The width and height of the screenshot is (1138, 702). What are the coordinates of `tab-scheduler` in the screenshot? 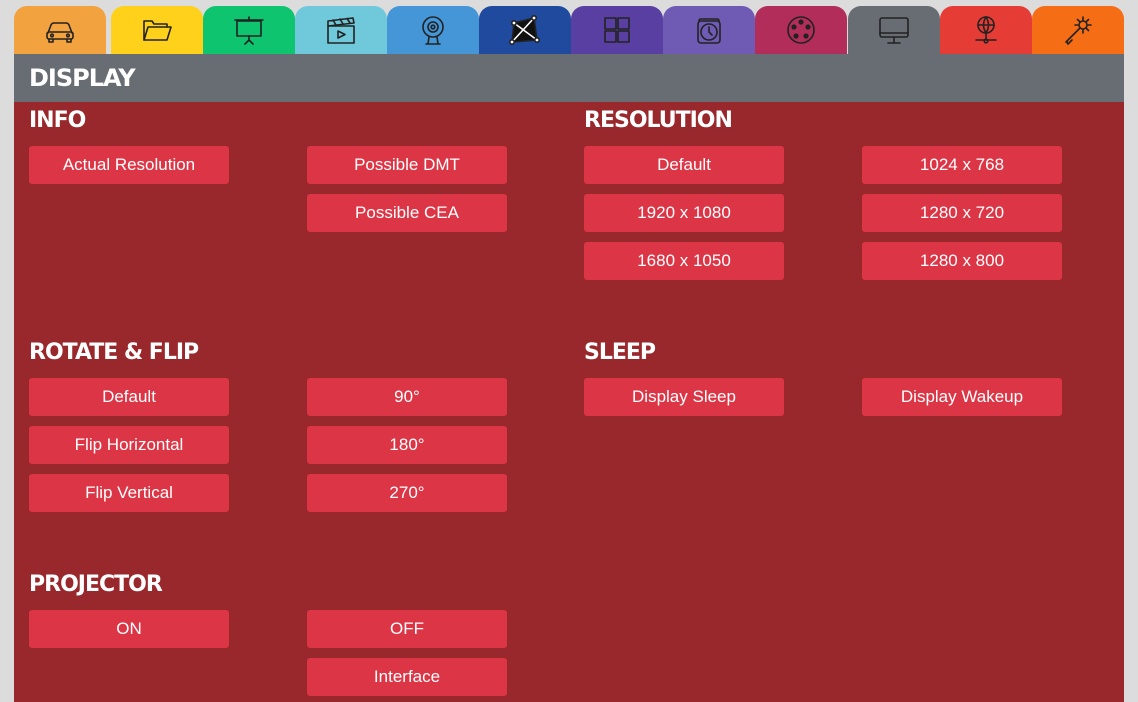 It's located at (709, 30).